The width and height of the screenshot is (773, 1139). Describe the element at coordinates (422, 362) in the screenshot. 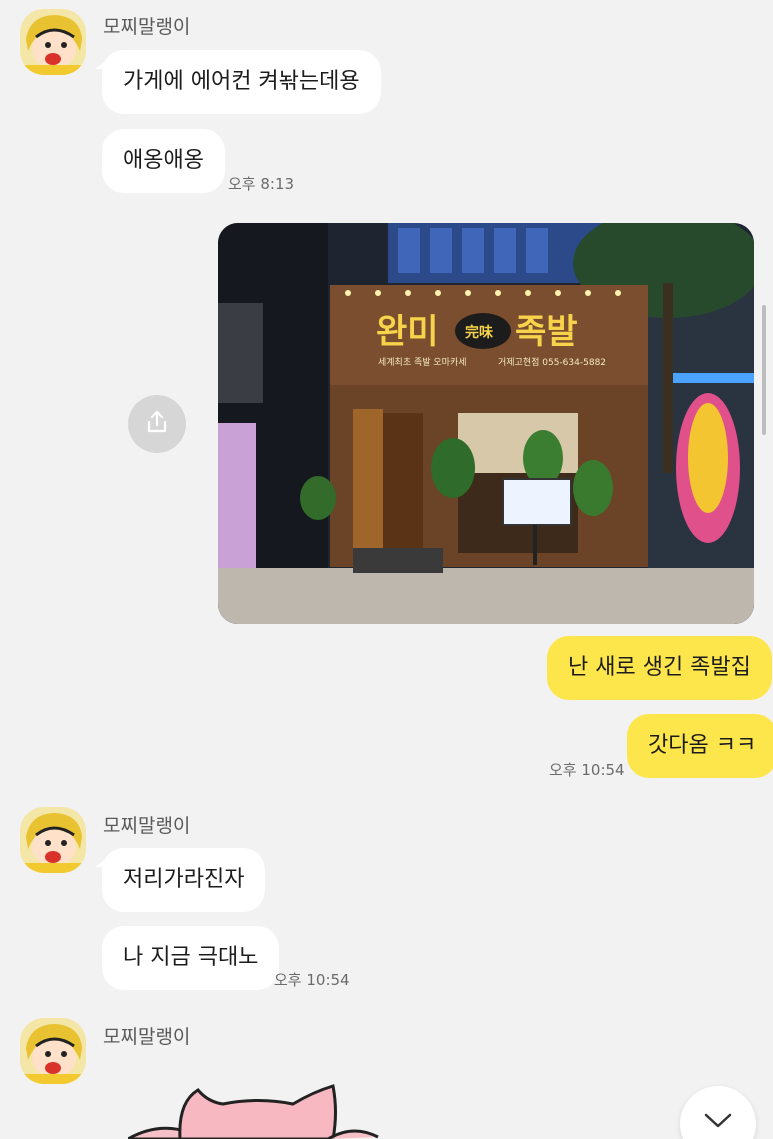

I see `sign-subtitle: 세계최초 족발 오마카세` at that location.